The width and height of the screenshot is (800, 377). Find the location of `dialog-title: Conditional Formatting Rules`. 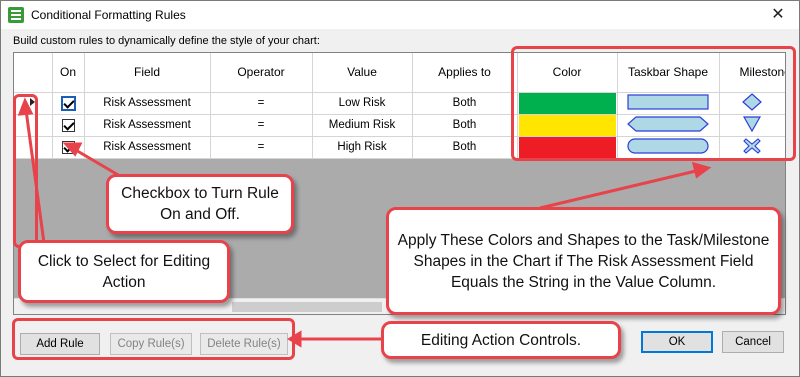

dialog-title: Conditional Formatting Rules is located at coordinates (108, 15).